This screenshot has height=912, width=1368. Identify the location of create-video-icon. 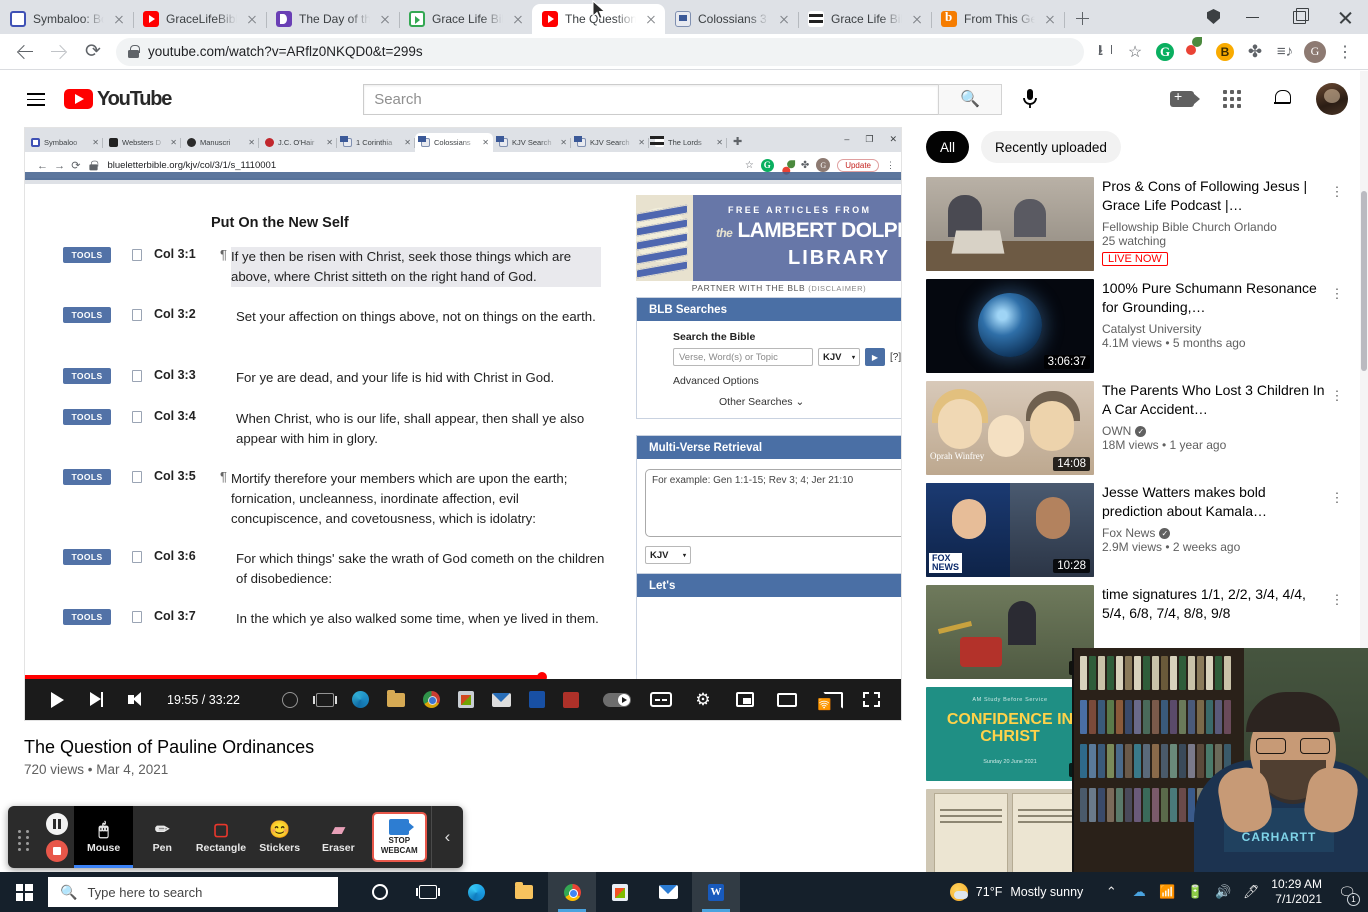
(1182, 99).